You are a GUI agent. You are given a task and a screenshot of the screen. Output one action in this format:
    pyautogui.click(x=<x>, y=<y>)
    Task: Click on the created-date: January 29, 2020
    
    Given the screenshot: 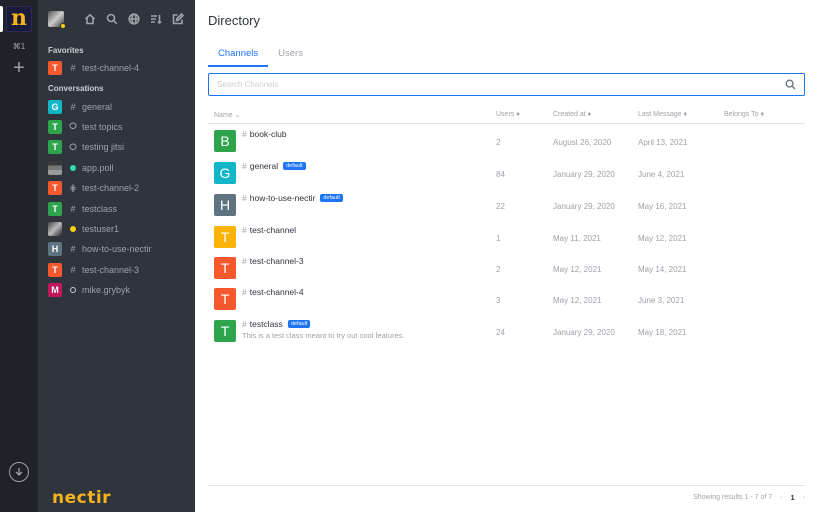 What is the action you would take?
    pyautogui.click(x=584, y=332)
    